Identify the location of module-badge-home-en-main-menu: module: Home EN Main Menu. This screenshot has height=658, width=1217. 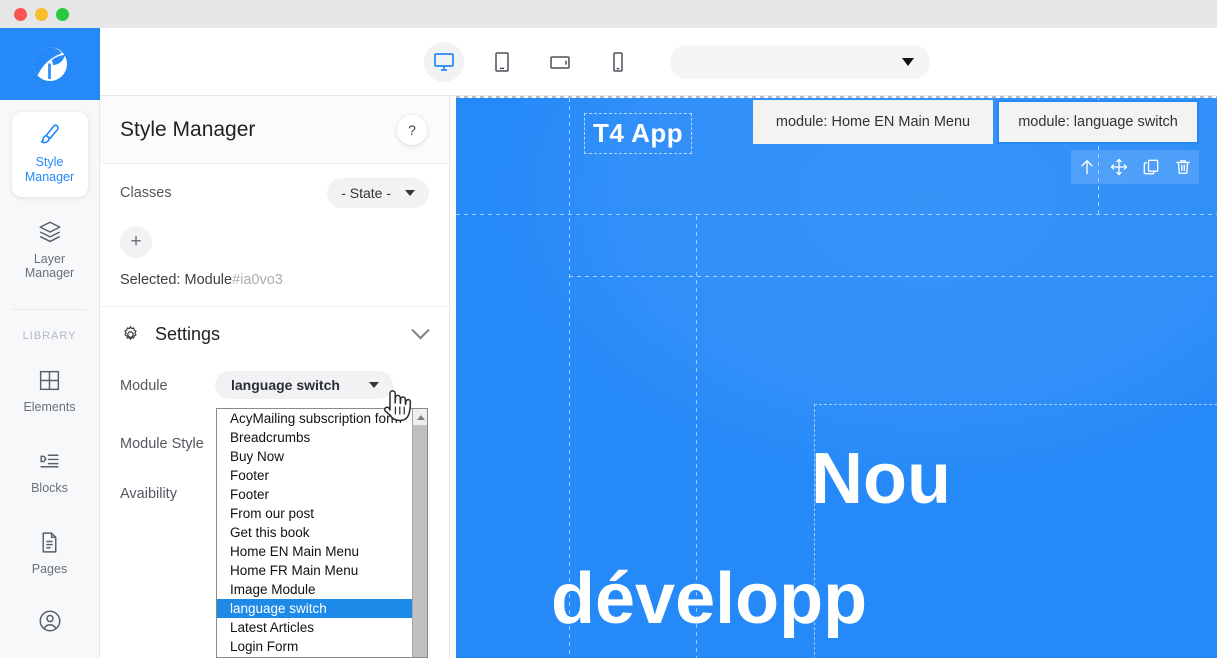
(873, 122).